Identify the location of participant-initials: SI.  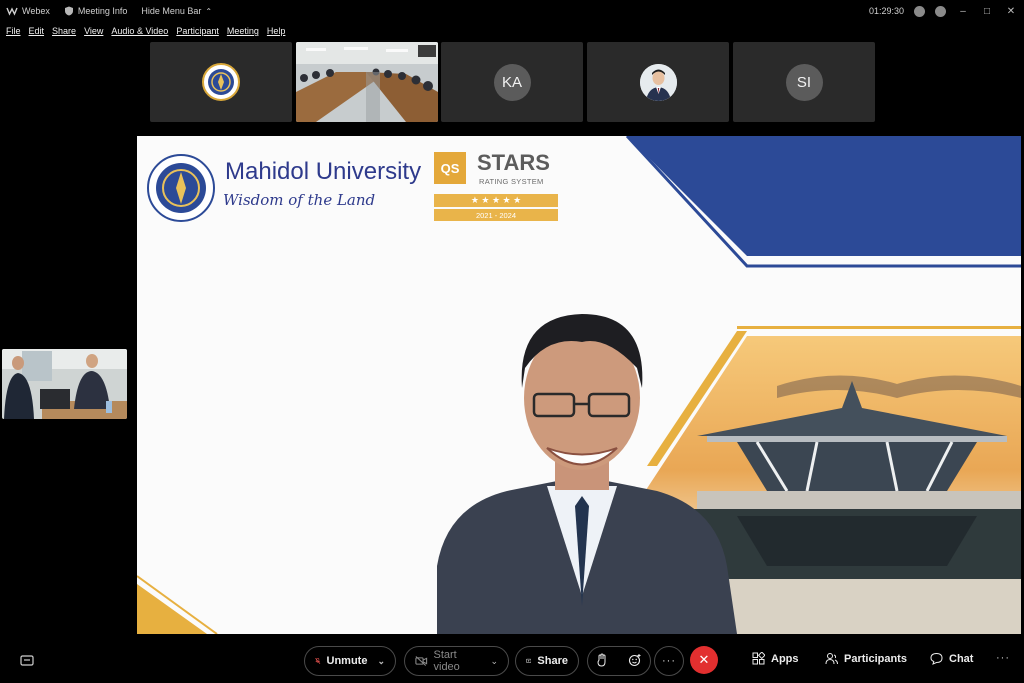
(804, 82).